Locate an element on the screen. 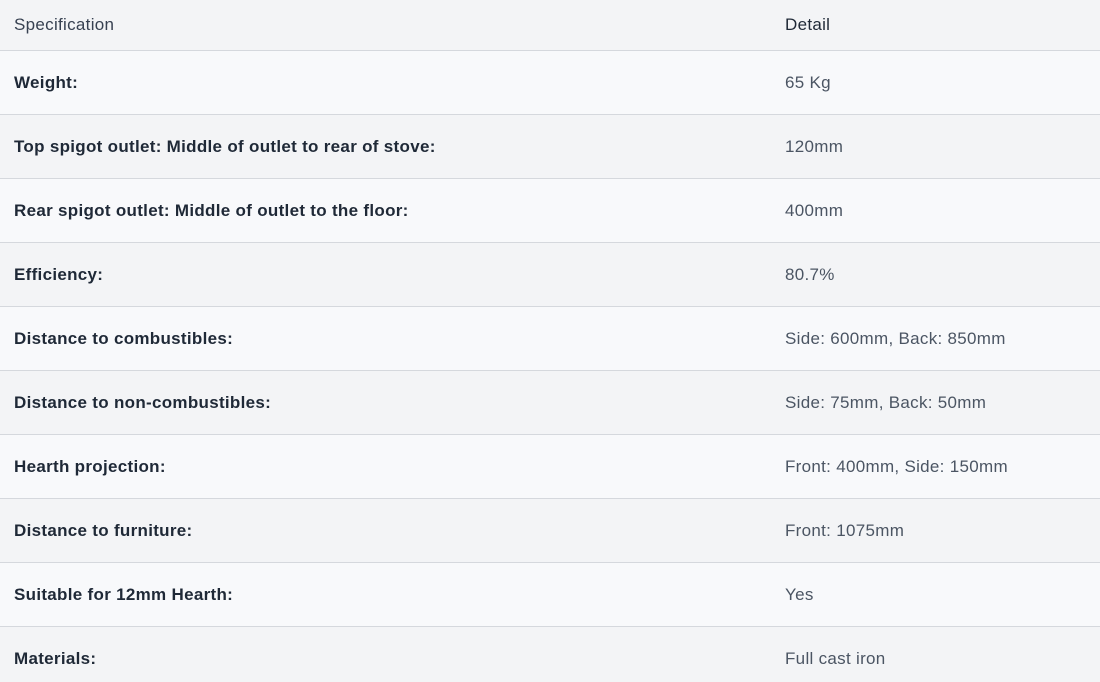 The image size is (1100, 682). column-header-specification: Specification is located at coordinates (64, 24).